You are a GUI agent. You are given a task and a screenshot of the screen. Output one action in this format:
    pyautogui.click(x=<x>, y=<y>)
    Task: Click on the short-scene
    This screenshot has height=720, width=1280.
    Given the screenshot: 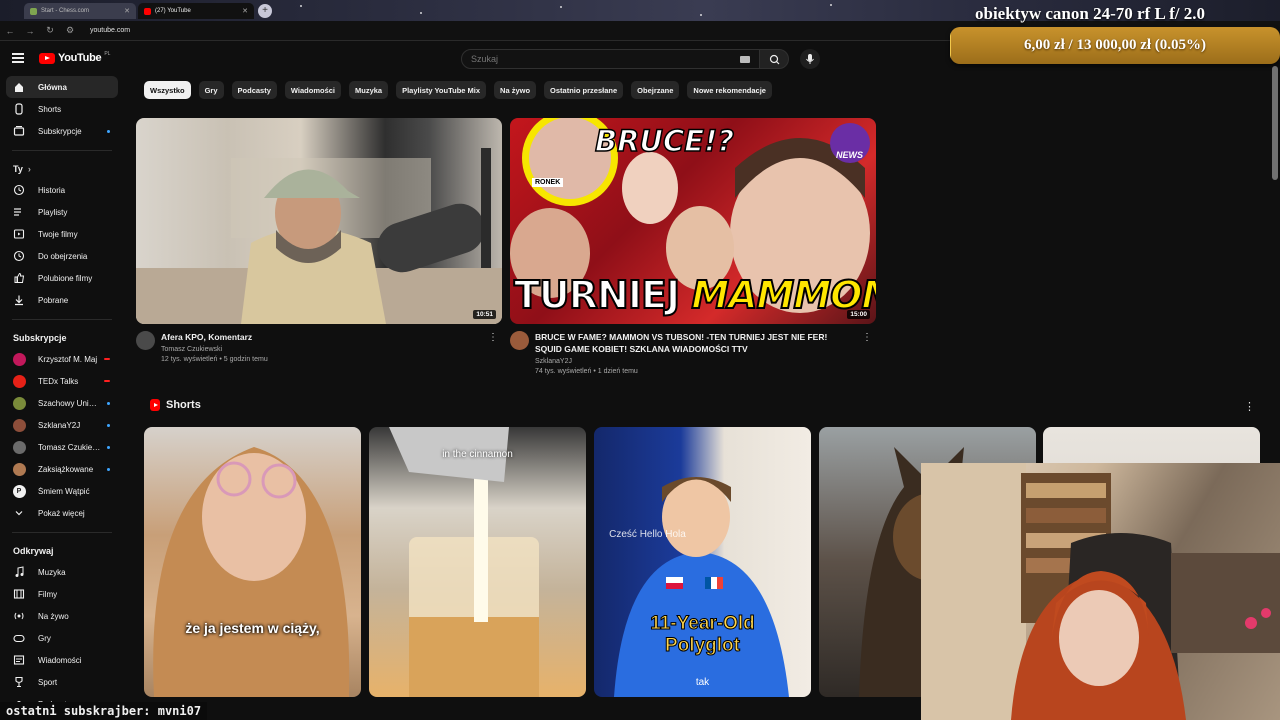 What is the action you would take?
    pyautogui.click(x=251, y=572)
    